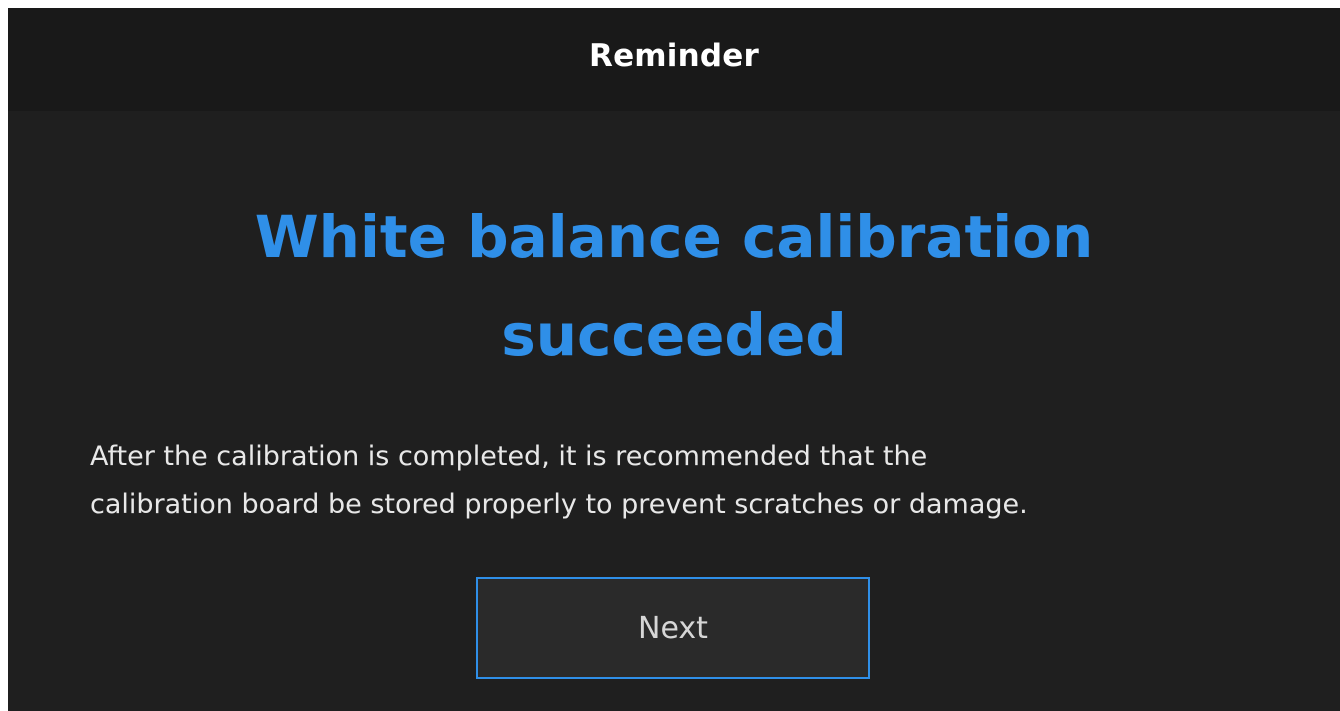 The height and width of the screenshot is (711, 1340). Describe the element at coordinates (674, 55) in the screenshot. I see `dialog-title: Reminder` at that location.